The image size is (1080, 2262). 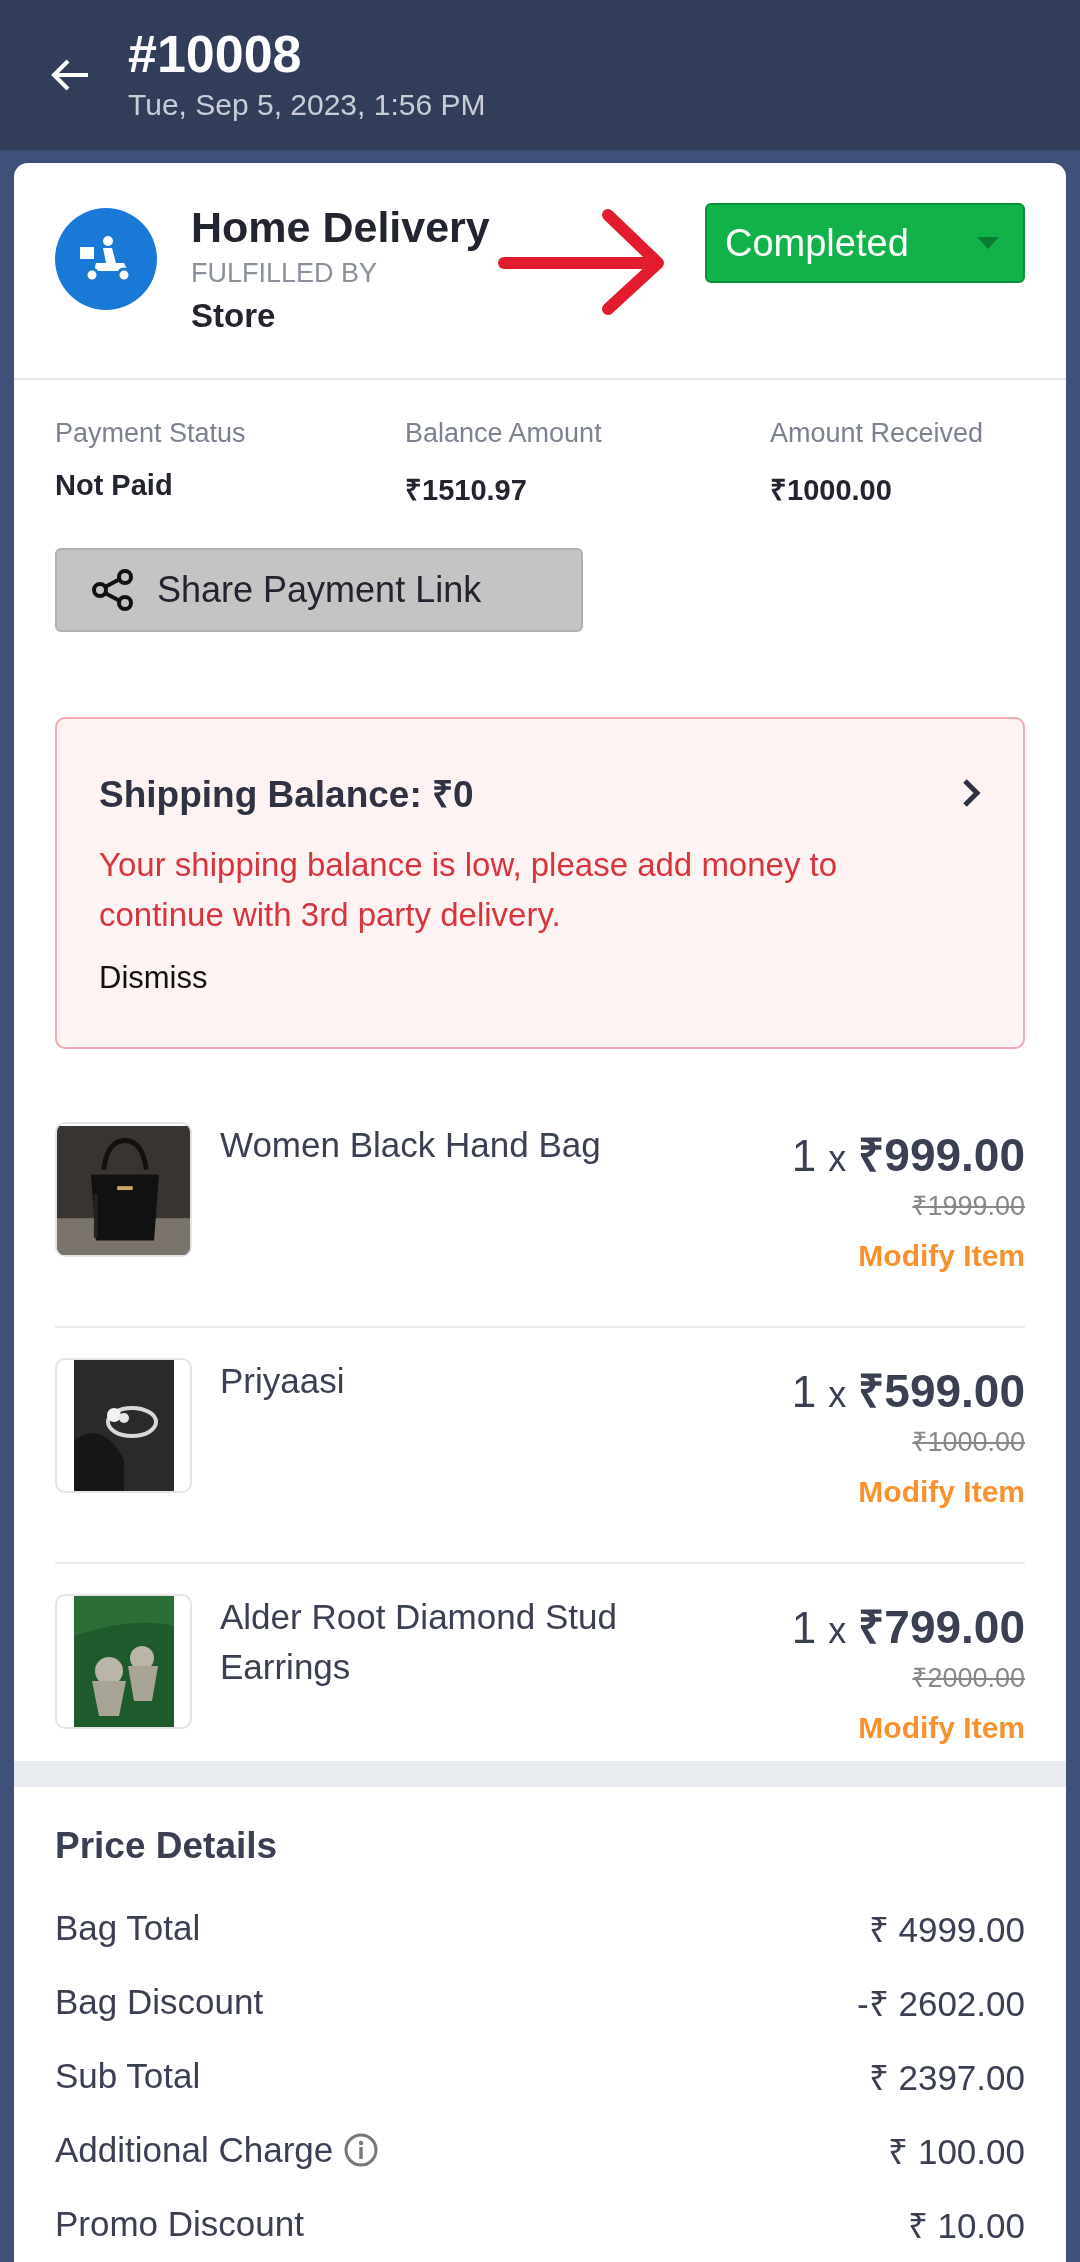 I want to click on item-name: Priyaasi, so click(x=283, y=1381).